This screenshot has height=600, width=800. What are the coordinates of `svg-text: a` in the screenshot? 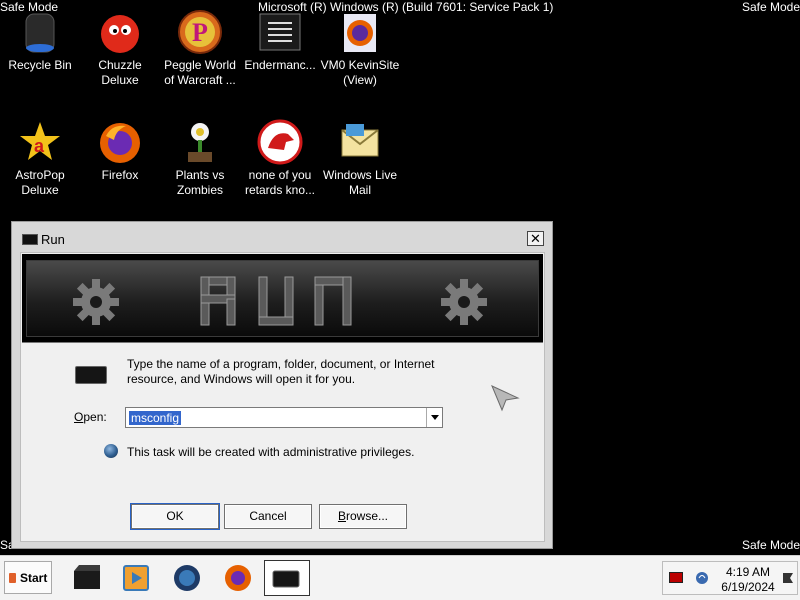 It's located at (39, 146).